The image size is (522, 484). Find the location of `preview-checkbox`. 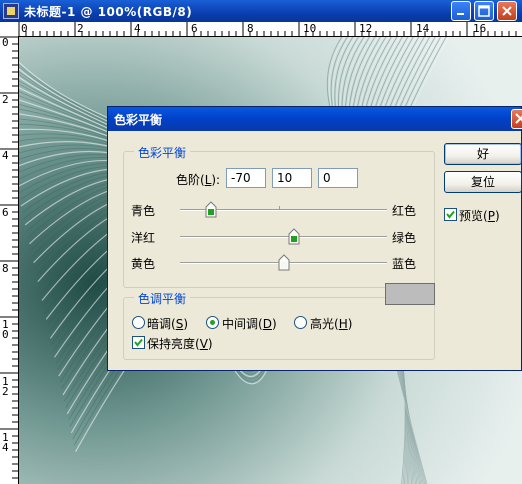

preview-checkbox is located at coordinates (450, 214).